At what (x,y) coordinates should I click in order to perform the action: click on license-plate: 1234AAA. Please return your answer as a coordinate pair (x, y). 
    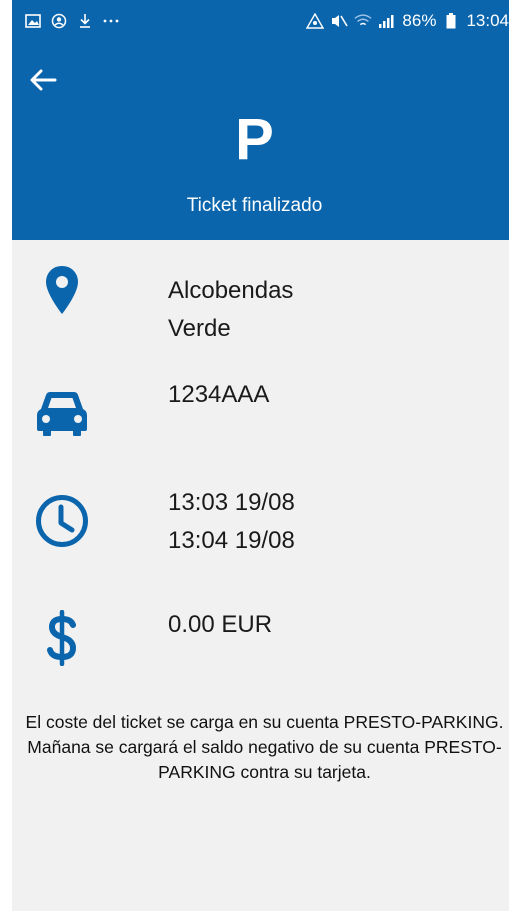
    Looking at the image, I should click on (219, 394).